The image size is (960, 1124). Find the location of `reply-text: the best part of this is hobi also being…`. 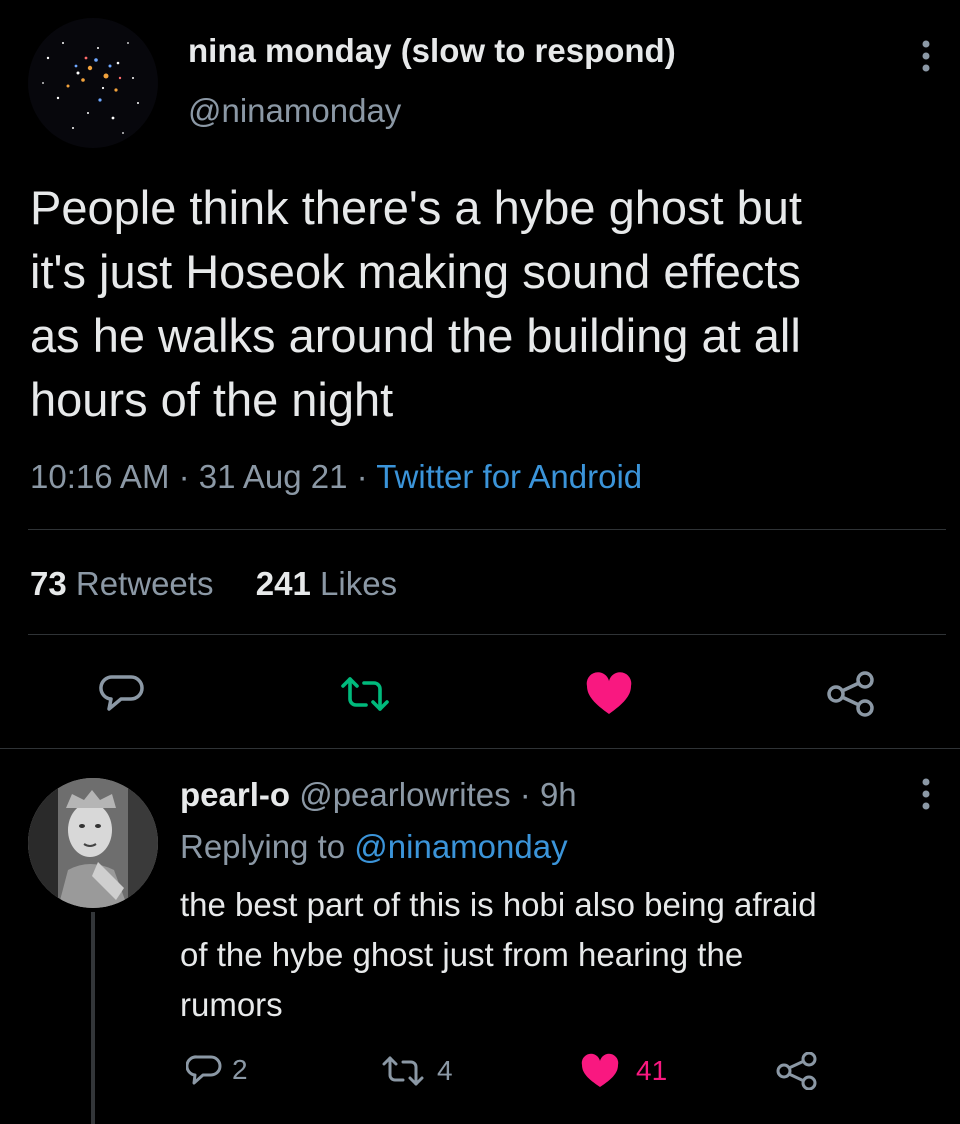

reply-text: the best part of this is hobi also being… is located at coordinates (565, 955).